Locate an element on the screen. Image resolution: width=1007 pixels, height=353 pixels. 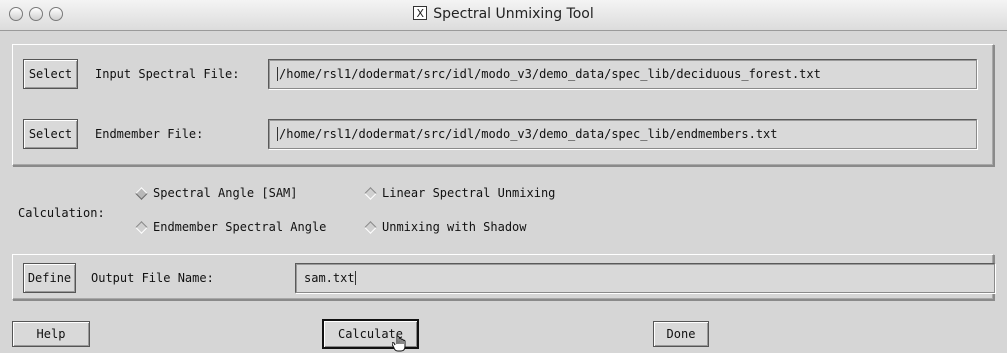
radio-unmixing-with-shadow: Unmixing with Shadow is located at coordinates (445, 227).